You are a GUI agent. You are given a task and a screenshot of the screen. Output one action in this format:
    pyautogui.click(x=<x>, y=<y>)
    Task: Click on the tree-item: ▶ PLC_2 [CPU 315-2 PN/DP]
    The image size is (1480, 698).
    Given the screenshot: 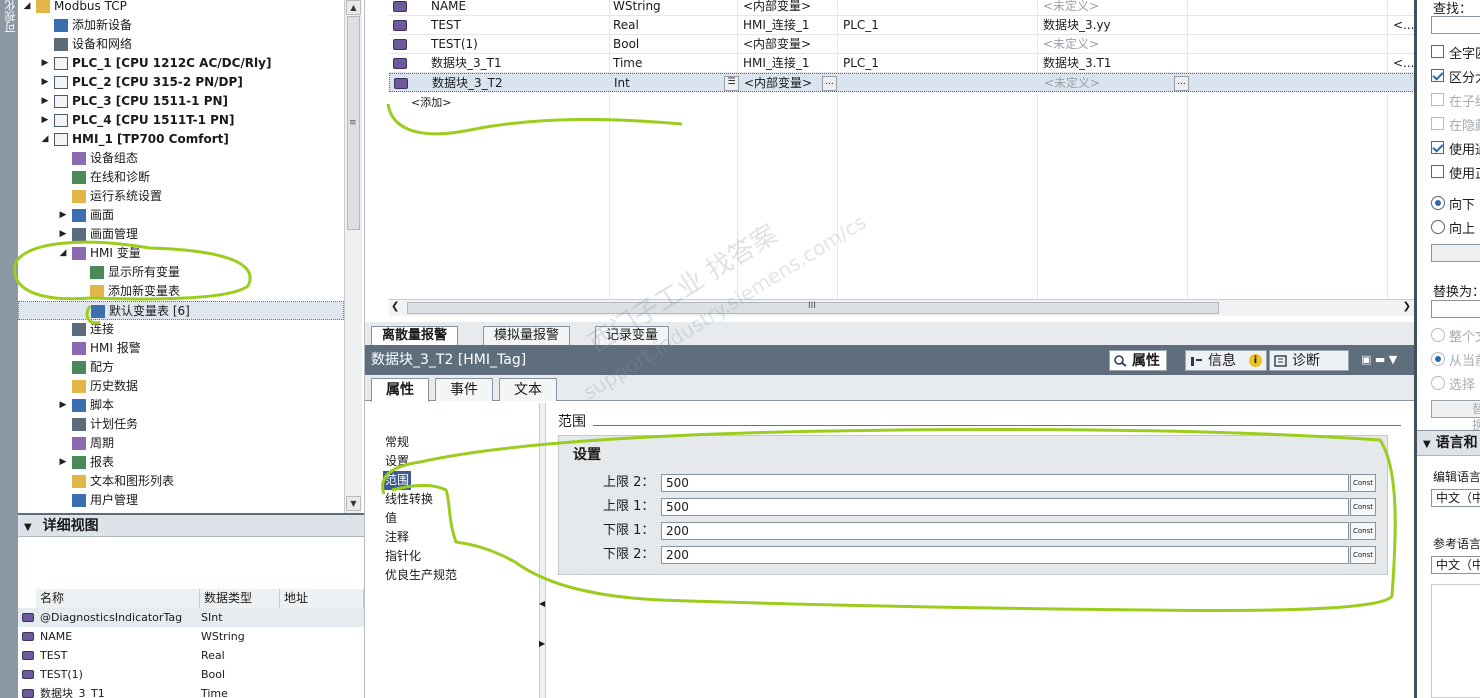 What is the action you would take?
    pyautogui.click(x=181, y=82)
    